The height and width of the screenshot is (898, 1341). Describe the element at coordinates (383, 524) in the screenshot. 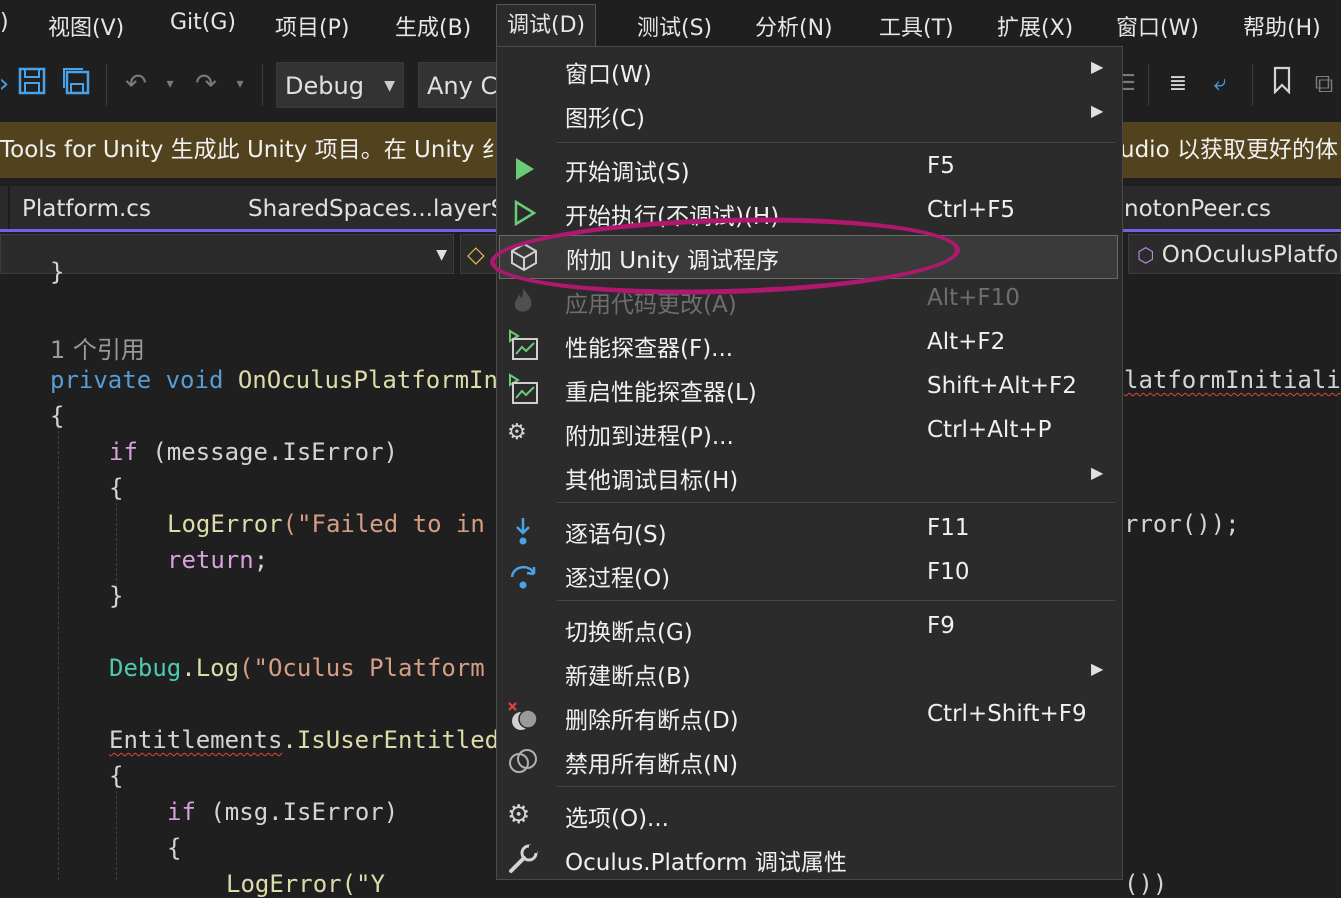

I see `code-string: ("Failed to in` at that location.